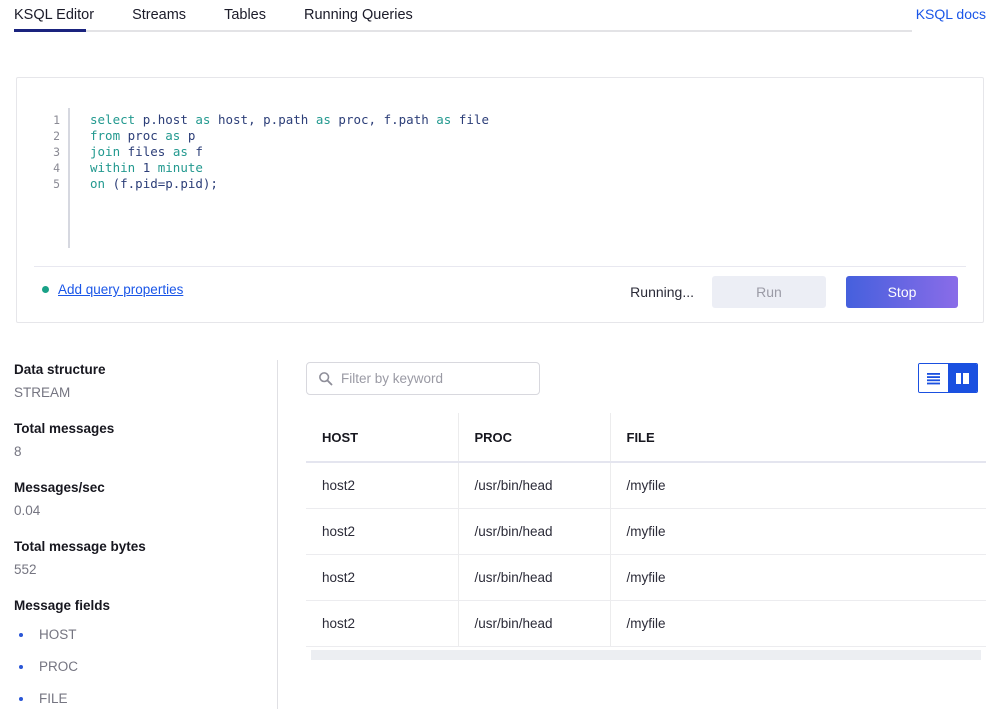 Image resolution: width=1000 pixels, height=709 pixels. I want to click on tab-list: KSQL Editor Streams Tables Running Queries, so click(232, 15).